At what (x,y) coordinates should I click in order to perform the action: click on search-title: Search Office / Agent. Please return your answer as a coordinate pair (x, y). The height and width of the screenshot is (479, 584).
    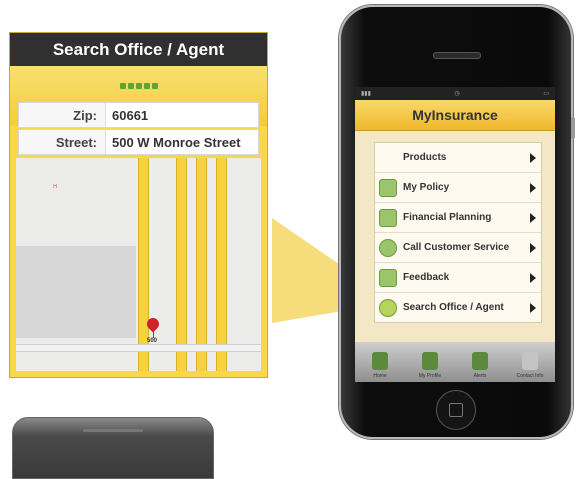
    Looking at the image, I should click on (138, 49).